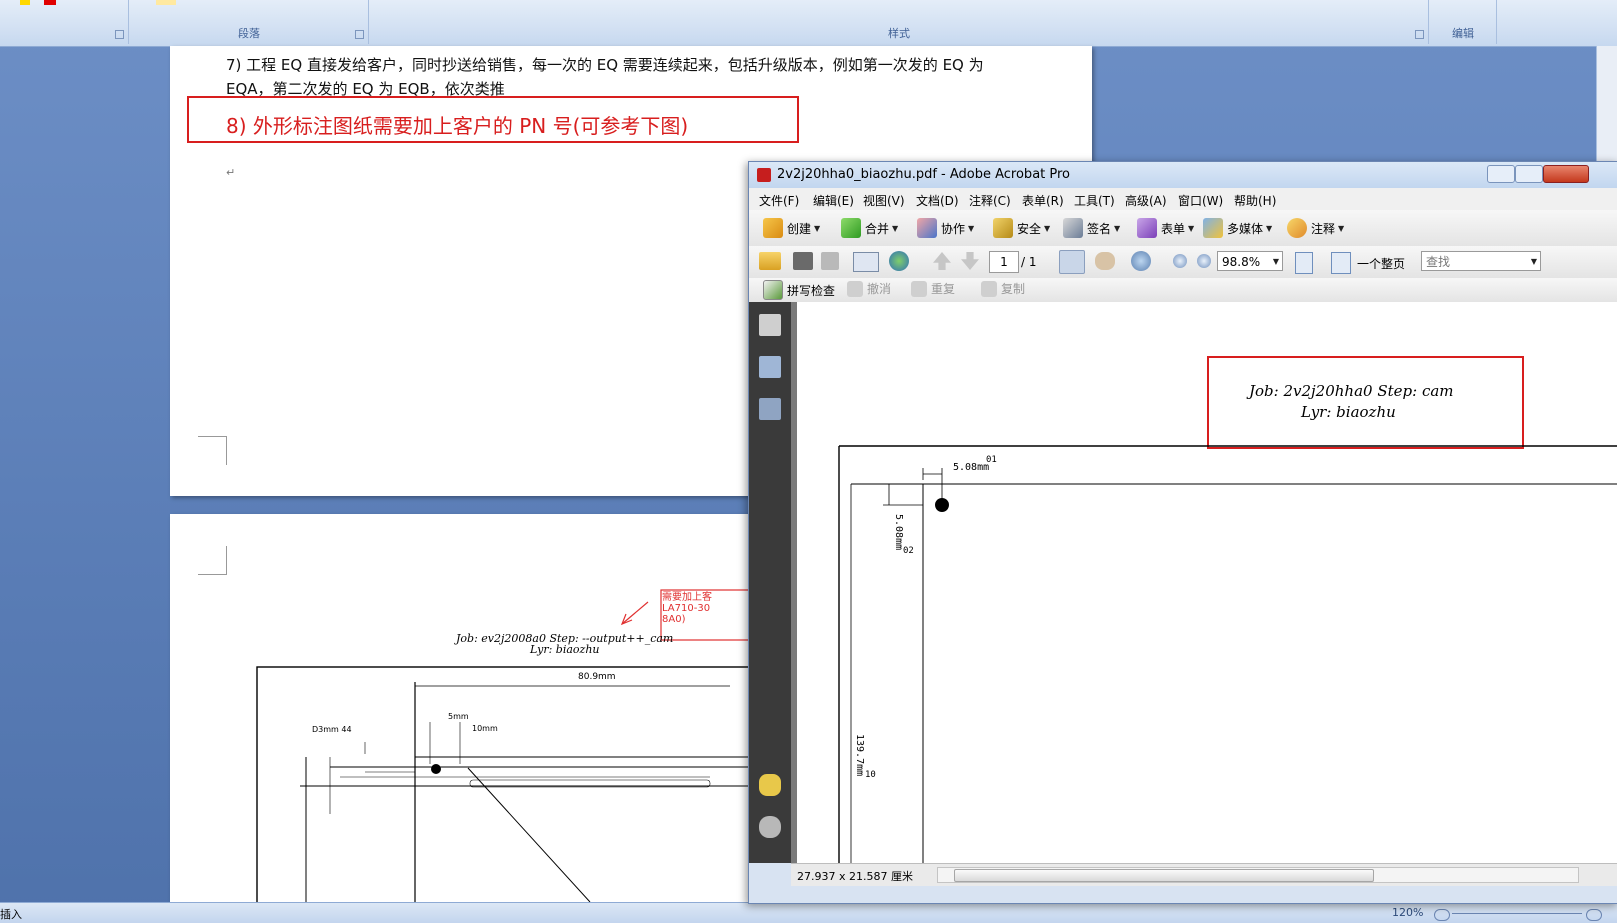 The height and width of the screenshot is (923, 1617). Describe the element at coordinates (597, 677) in the screenshot. I see `drawing-dim-top: 80.9mm` at that location.